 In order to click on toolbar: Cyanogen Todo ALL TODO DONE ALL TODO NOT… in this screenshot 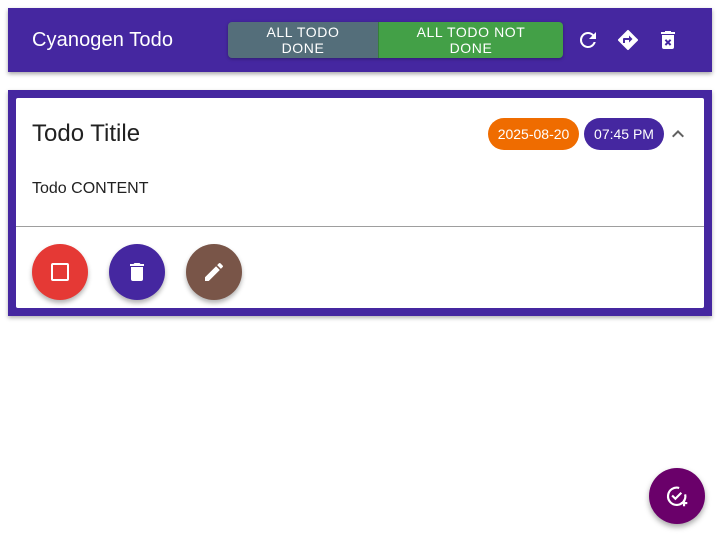, I will do `click(360, 40)`.